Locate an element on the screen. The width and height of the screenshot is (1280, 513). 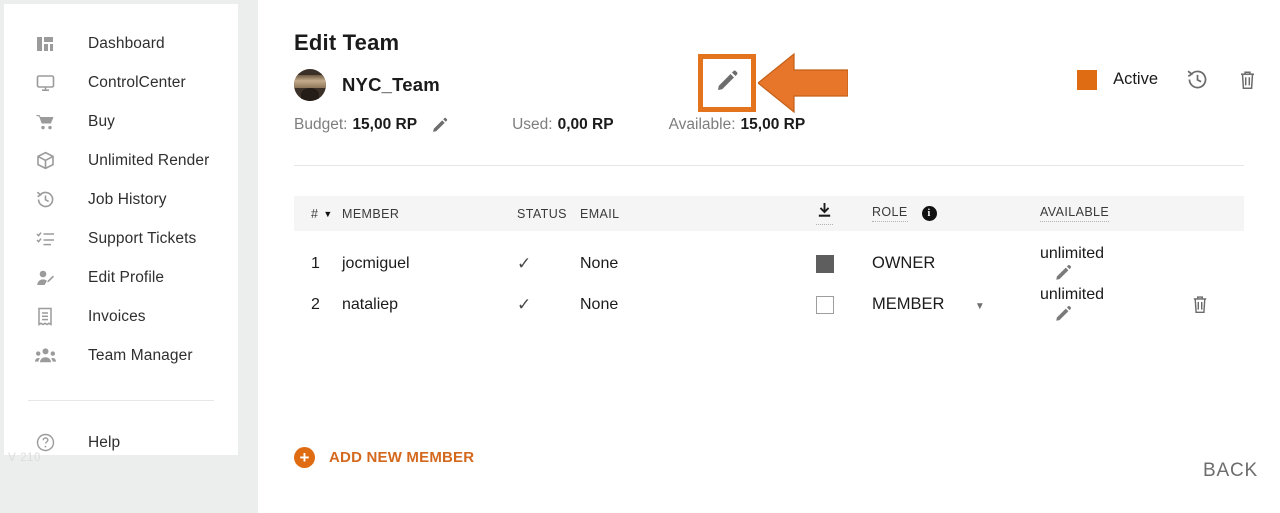
download-icon is located at coordinates (824, 213).